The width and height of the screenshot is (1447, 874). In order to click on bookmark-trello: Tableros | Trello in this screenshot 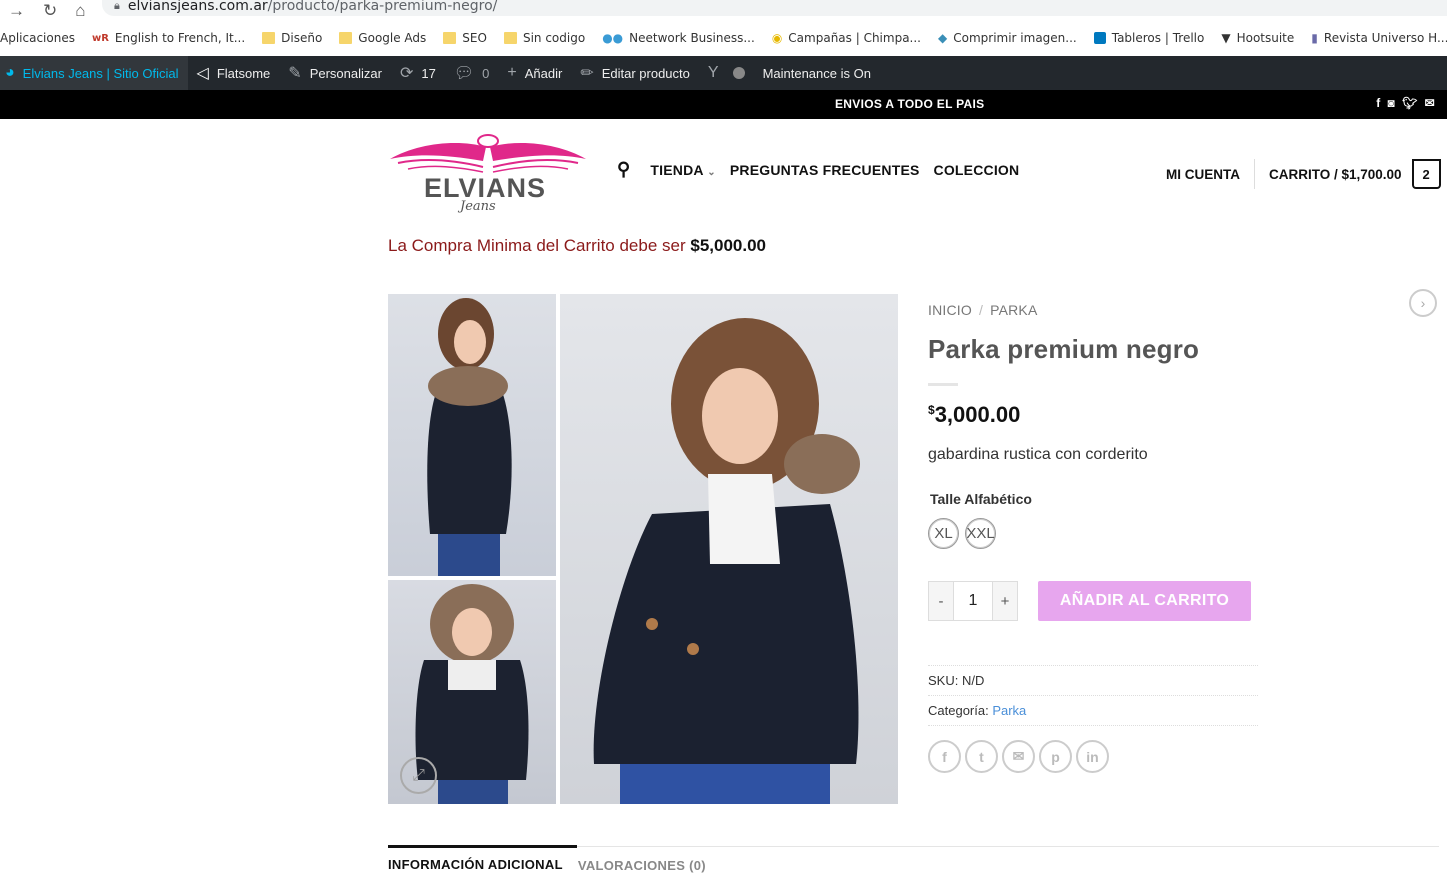, I will do `click(1149, 38)`.